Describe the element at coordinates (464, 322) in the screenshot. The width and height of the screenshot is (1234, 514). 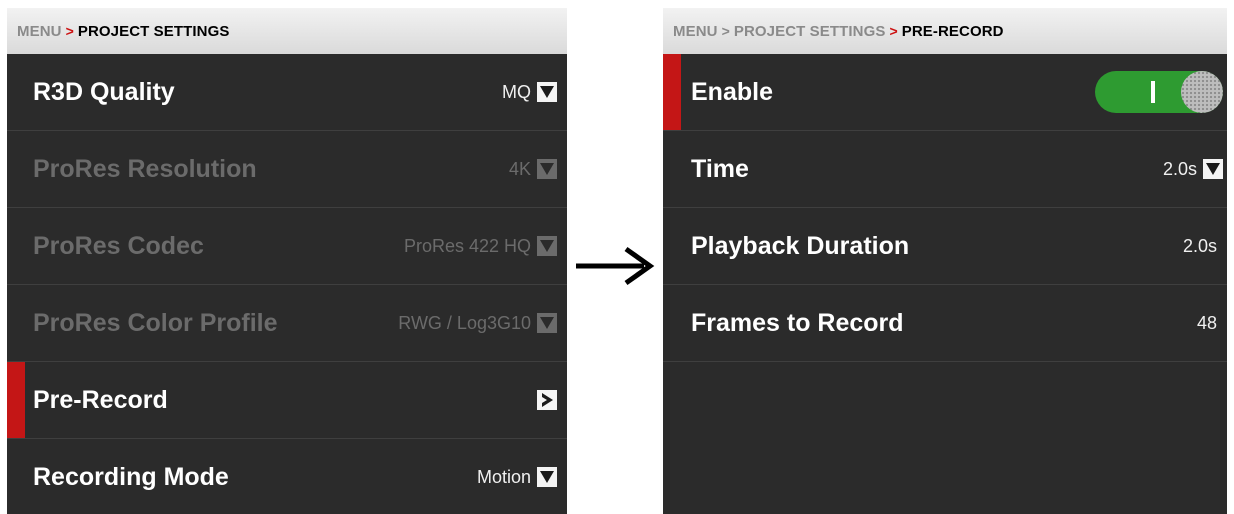
I see `row-value: RWG / Log3G10` at that location.